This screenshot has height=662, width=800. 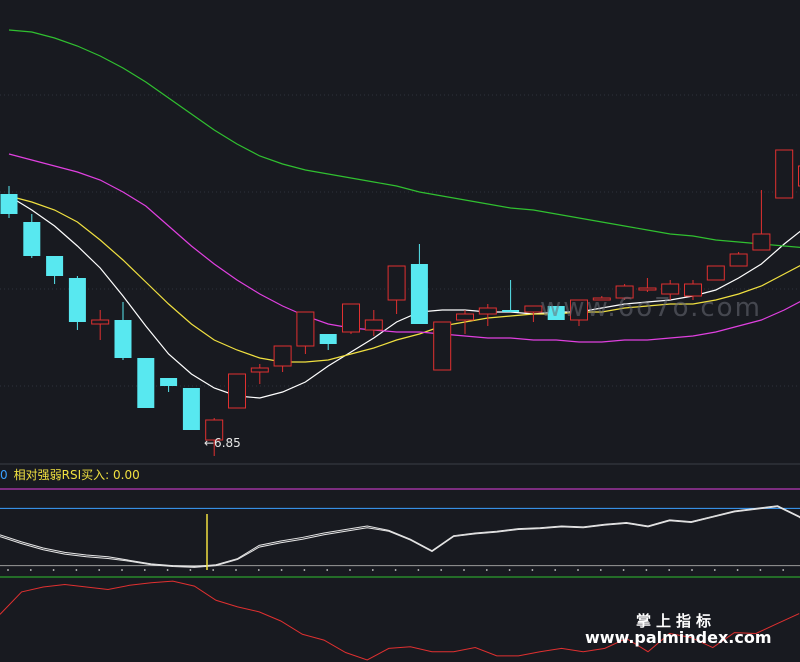 What do you see at coordinates (400, 537) in the screenshot?
I see `indicator-lines` at bounding box center [400, 537].